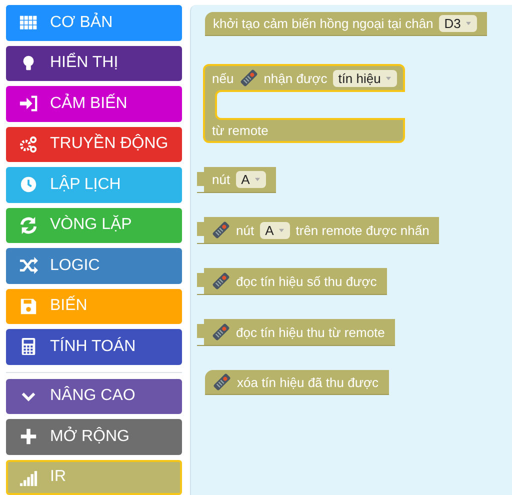 The height and width of the screenshot is (495, 512). What do you see at coordinates (28, 266) in the screenshot?
I see `shuffle-icon` at bounding box center [28, 266].